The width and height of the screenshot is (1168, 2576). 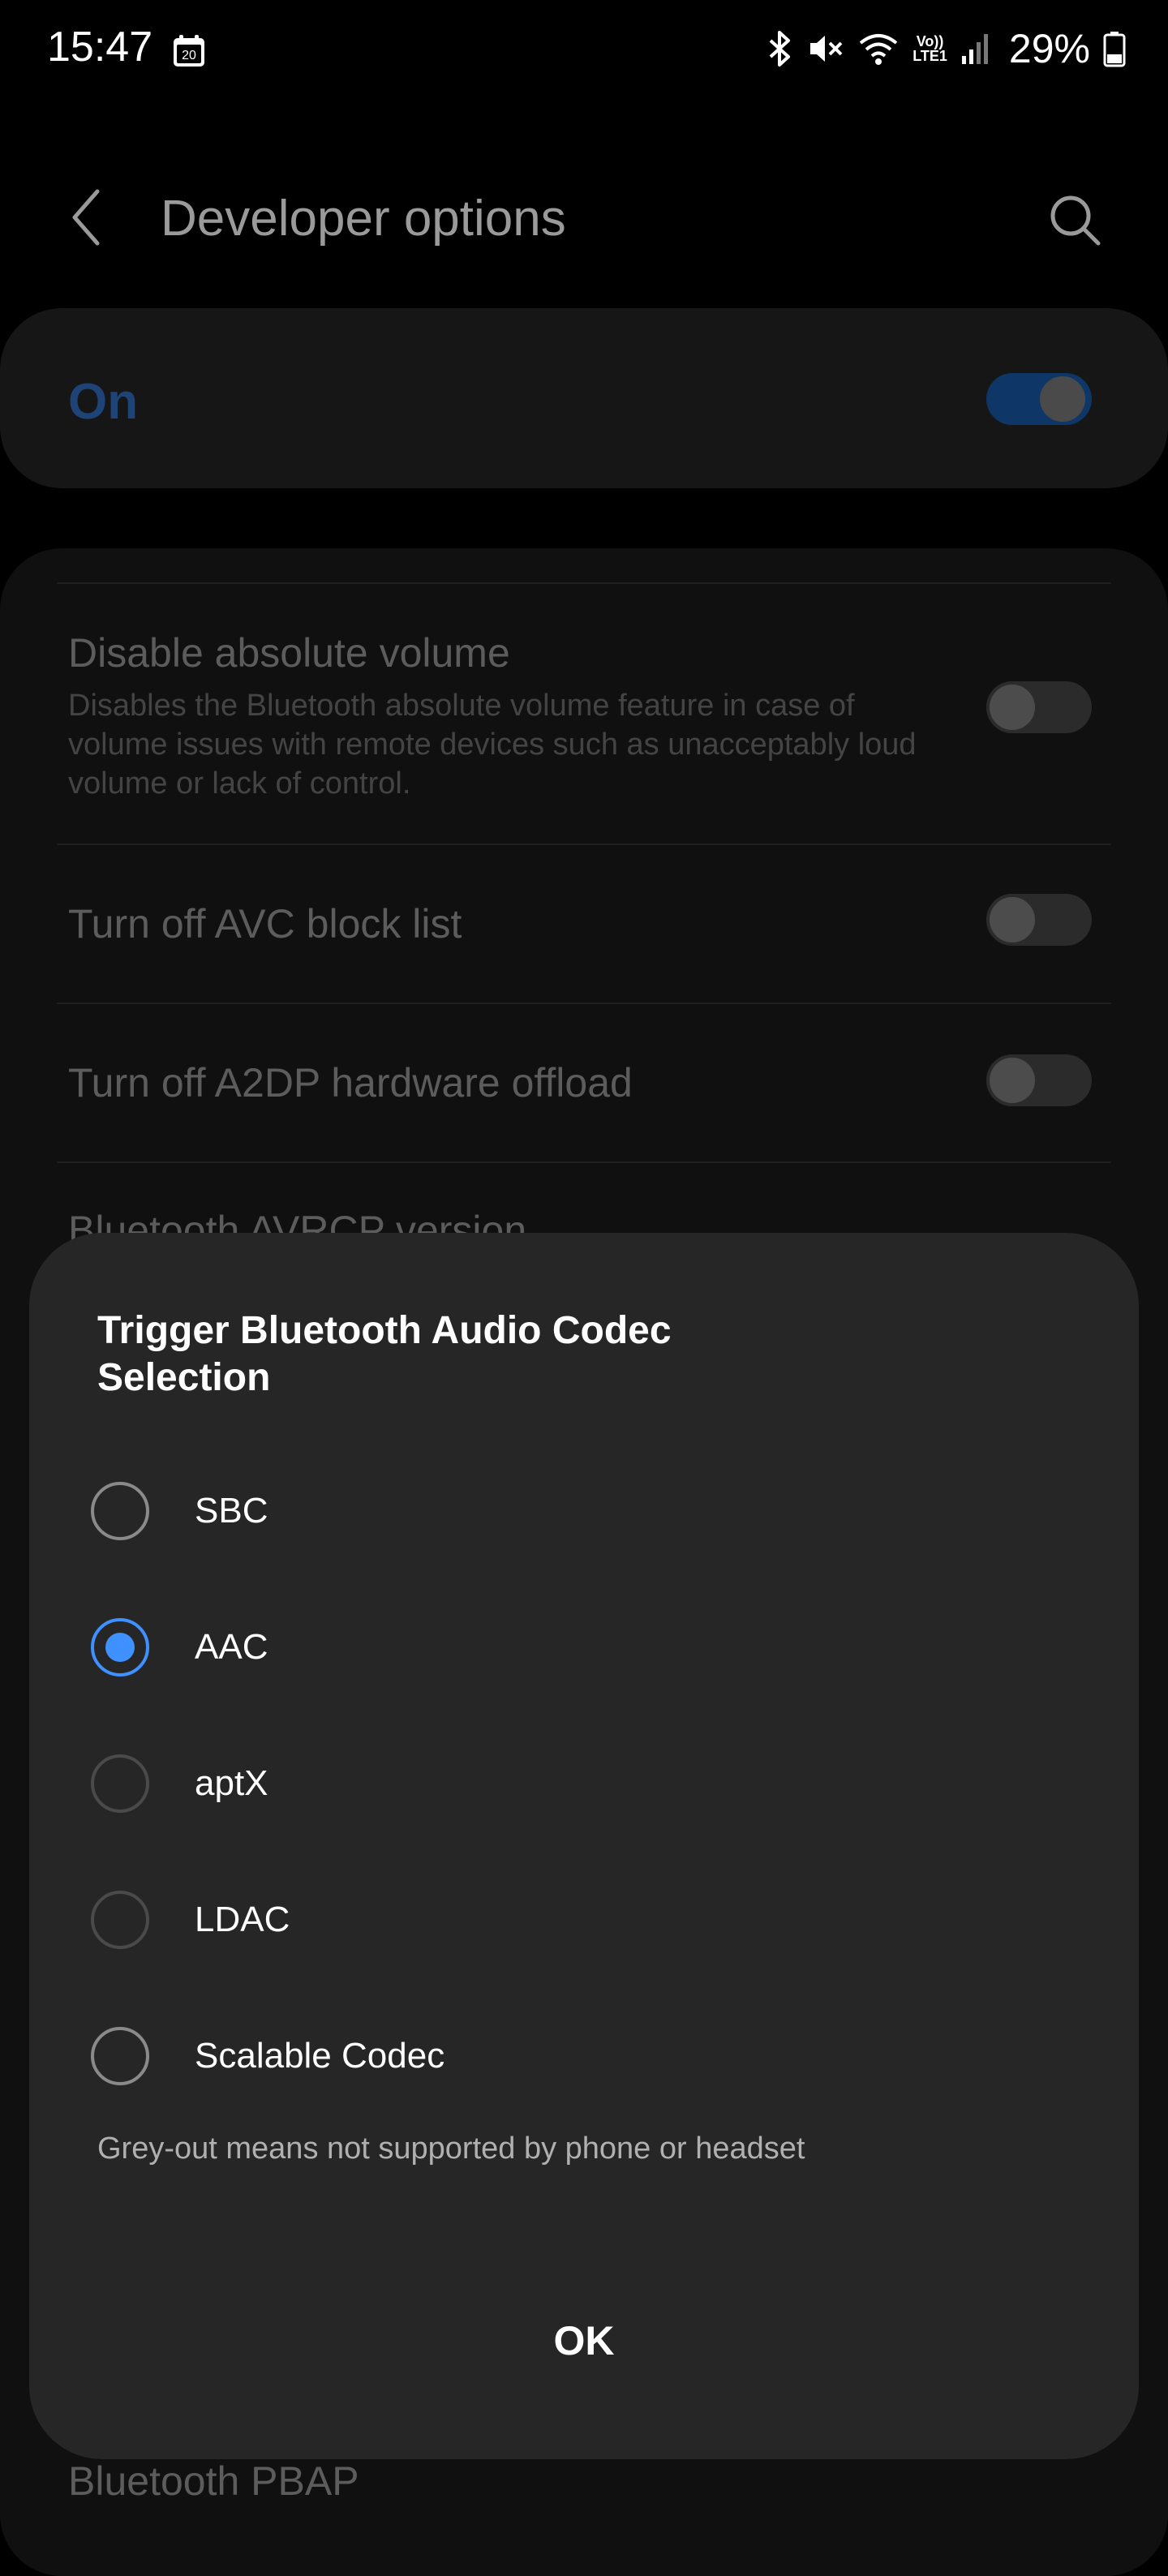 What do you see at coordinates (780, 49) in the screenshot?
I see `bluetooth-icon` at bounding box center [780, 49].